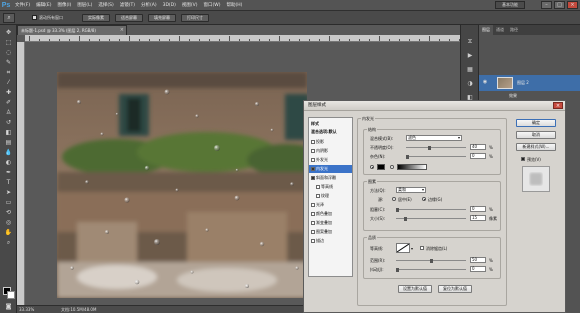 The image size is (580, 313). What do you see at coordinates (529, 83) in the screenshot?
I see `layer-name: 图层 2` at bounding box center [529, 83].